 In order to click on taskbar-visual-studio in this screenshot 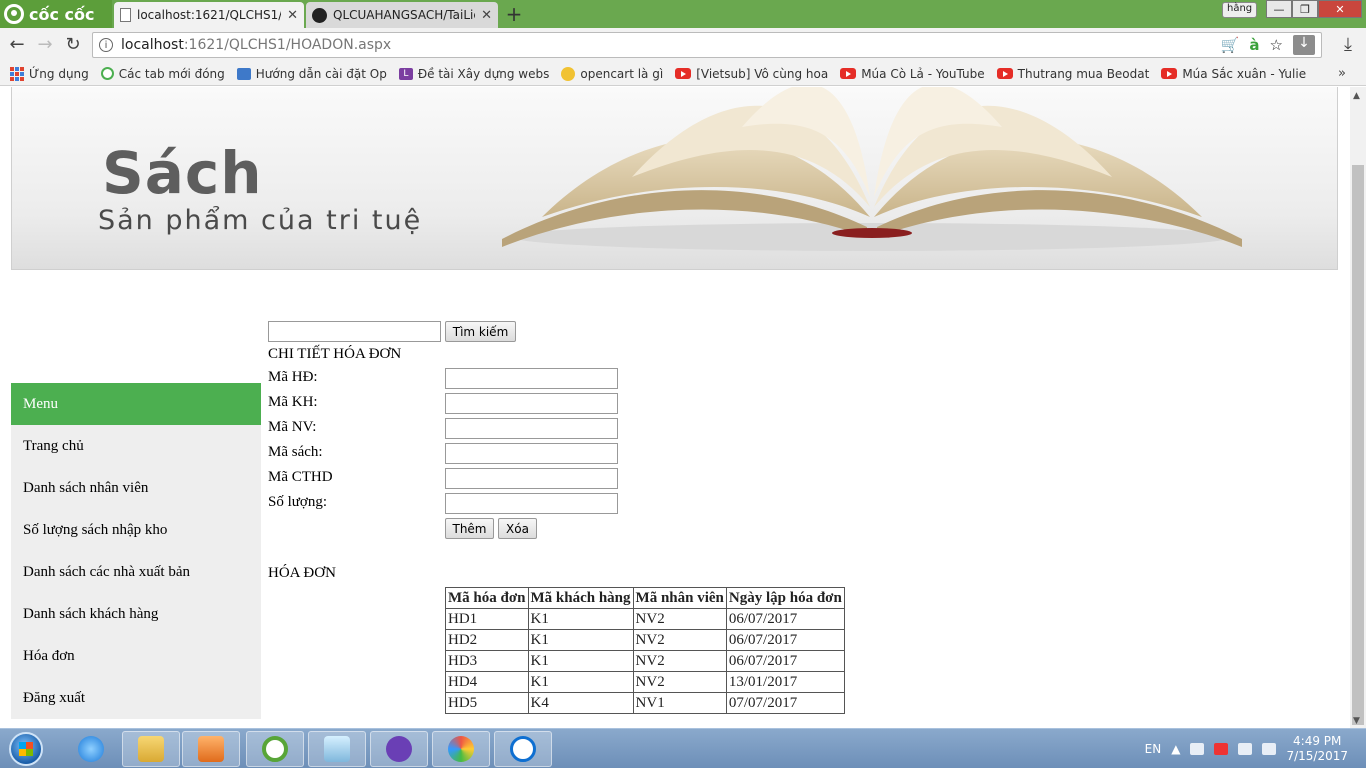, I will do `click(399, 749)`.